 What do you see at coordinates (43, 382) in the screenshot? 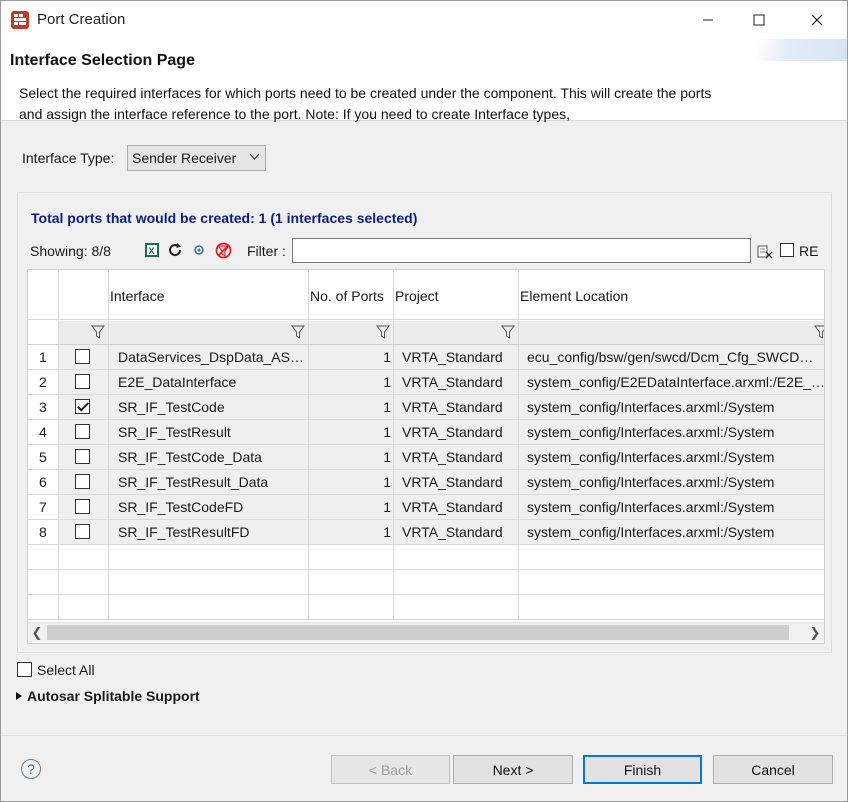
I see `row-index: 2` at bounding box center [43, 382].